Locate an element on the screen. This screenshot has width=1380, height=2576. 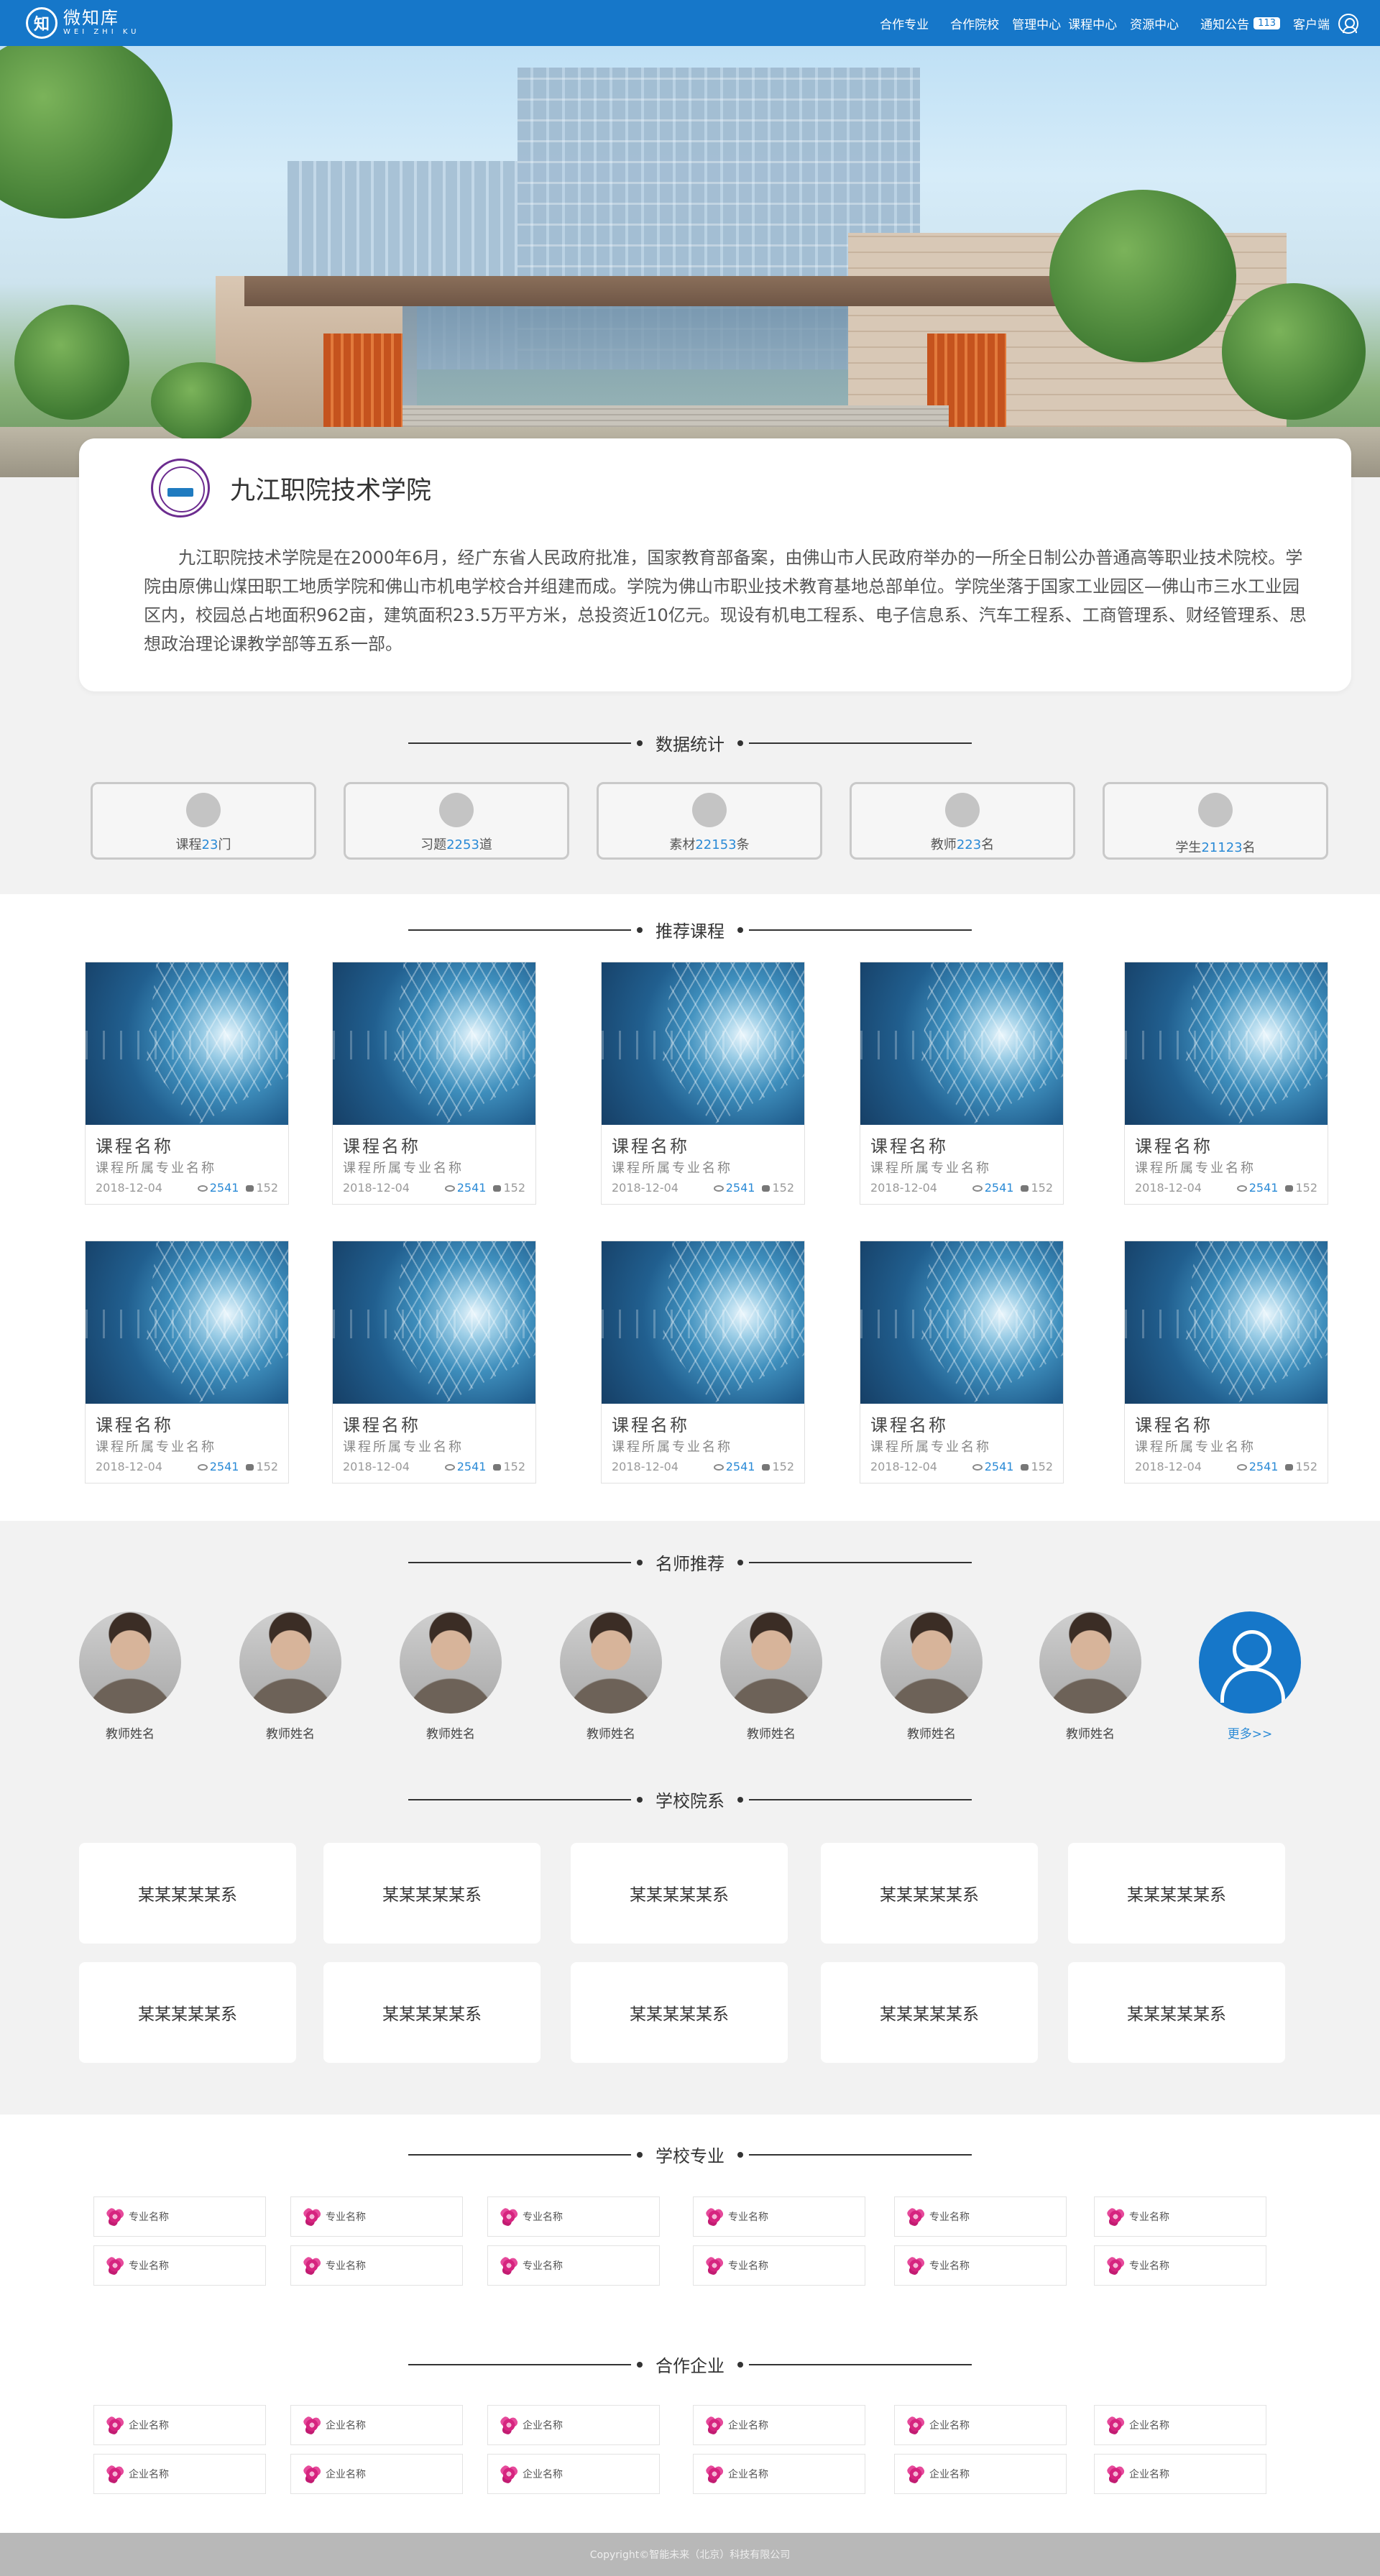
nav-management-center: 管理中心 is located at coordinates (1036, 23).